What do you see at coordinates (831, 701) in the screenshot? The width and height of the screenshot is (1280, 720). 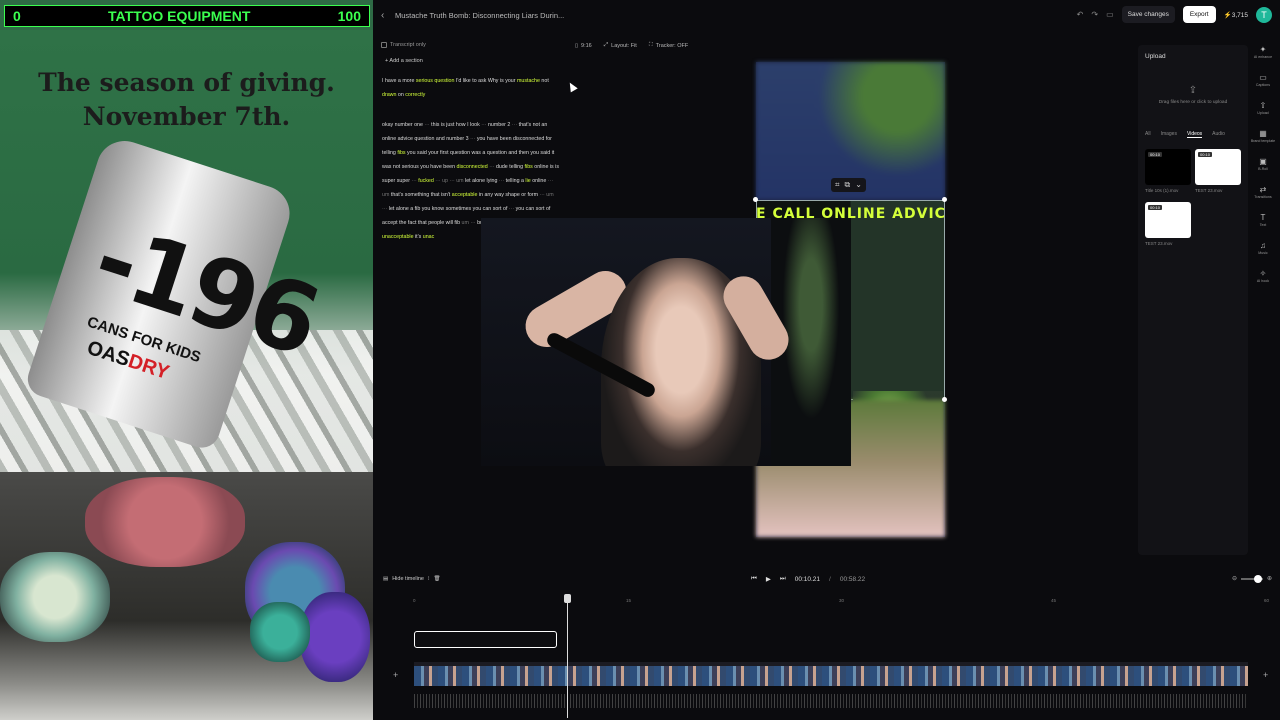 I see `audio-waveform` at bounding box center [831, 701].